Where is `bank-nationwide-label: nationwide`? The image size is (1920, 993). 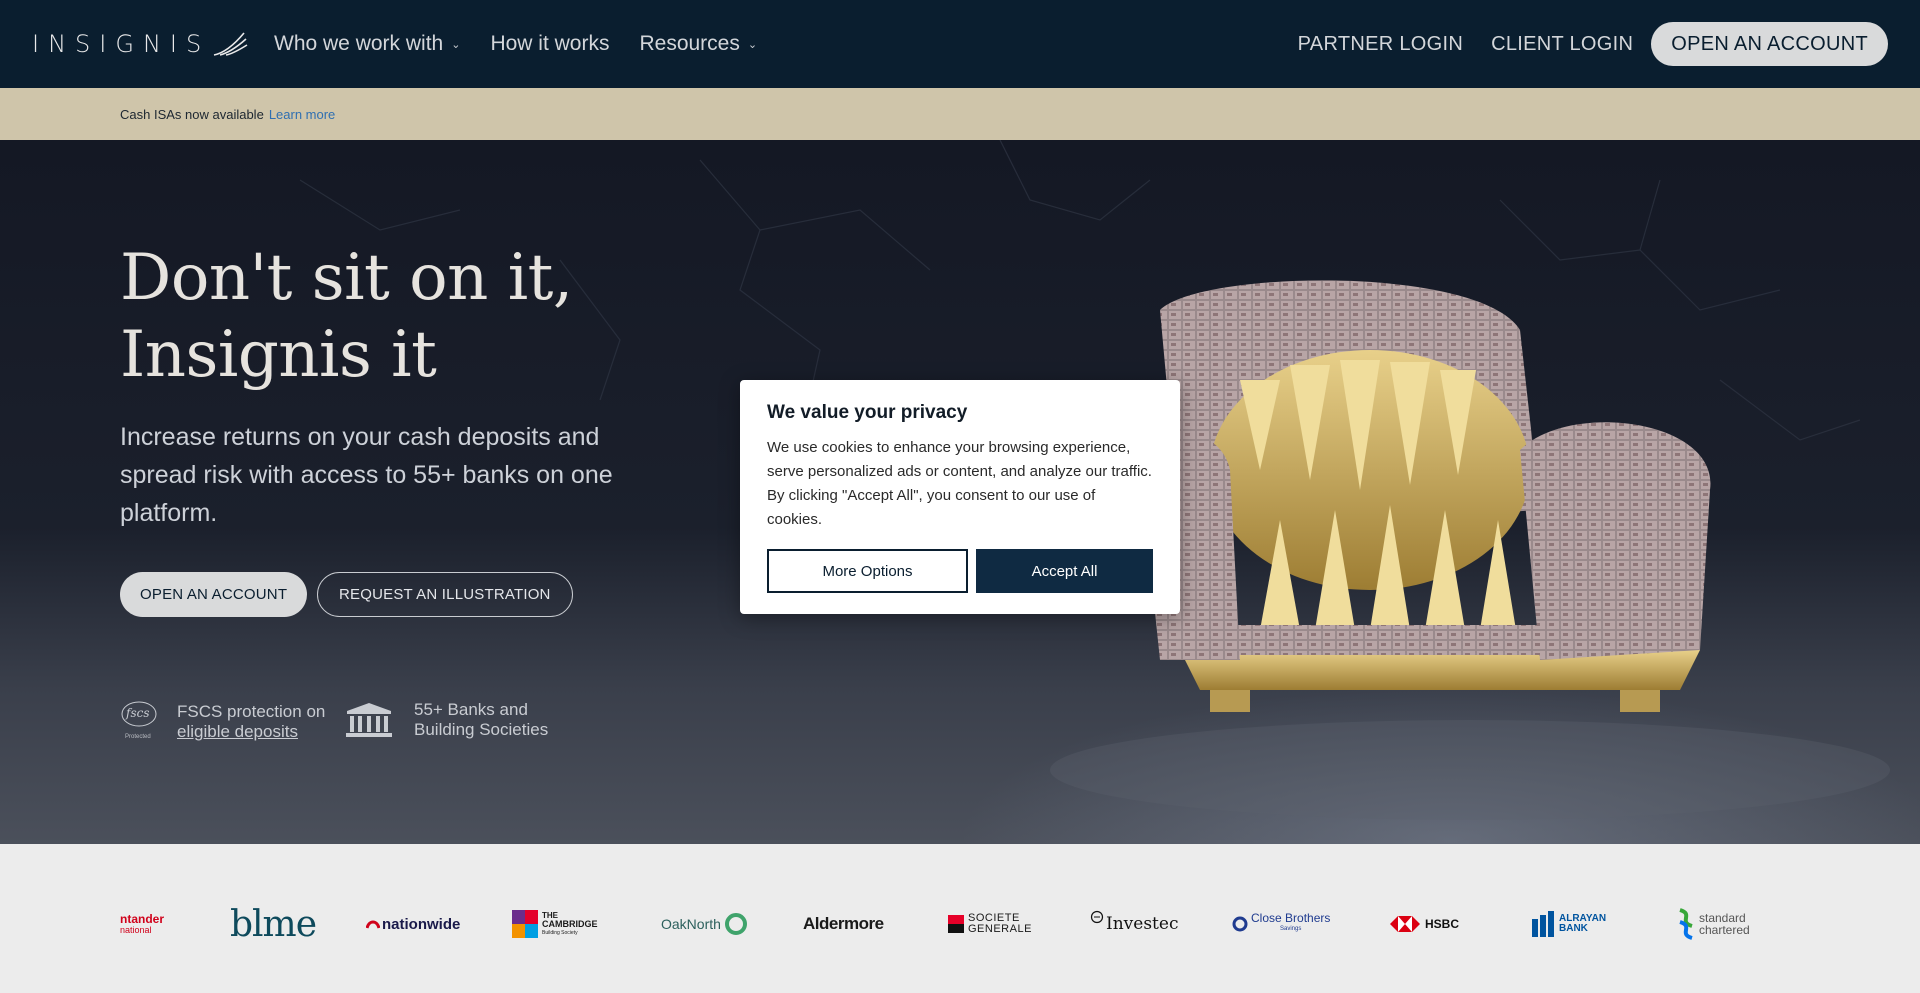
bank-nationwide-label: nationwide is located at coordinates (421, 924).